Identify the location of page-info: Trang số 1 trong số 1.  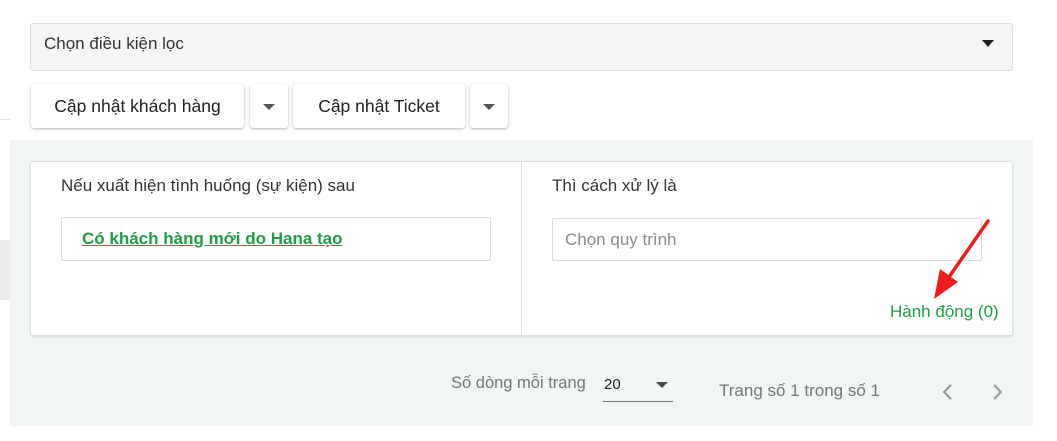
(799, 390).